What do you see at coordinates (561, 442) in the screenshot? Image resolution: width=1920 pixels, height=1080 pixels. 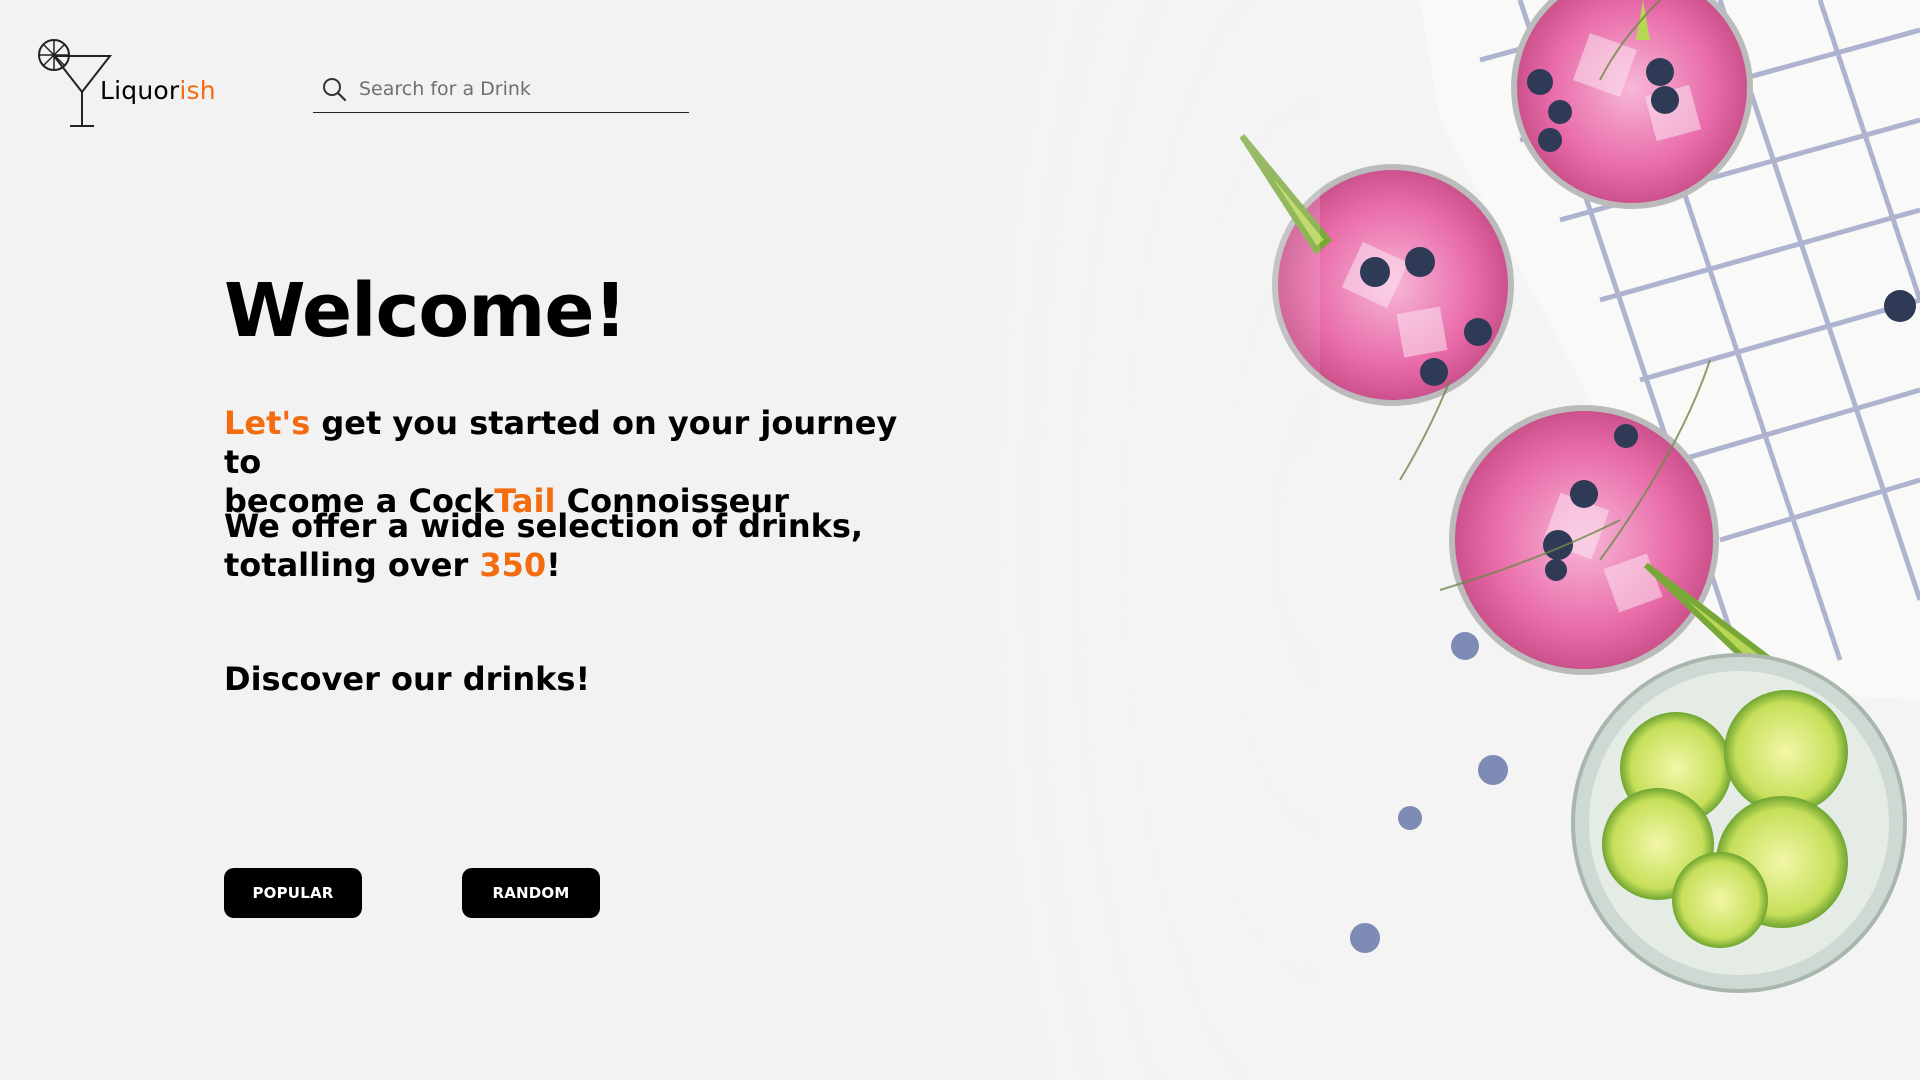 I see `intro-line1: get you started on your journey to` at bounding box center [561, 442].